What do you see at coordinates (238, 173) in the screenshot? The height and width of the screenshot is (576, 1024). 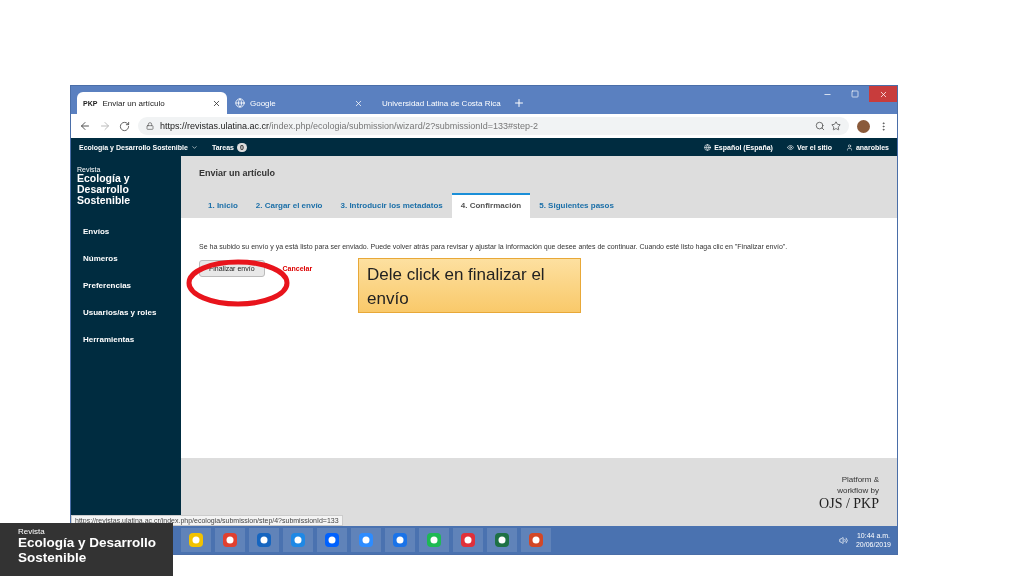 I see `page-title: Enviar un artículo` at bounding box center [238, 173].